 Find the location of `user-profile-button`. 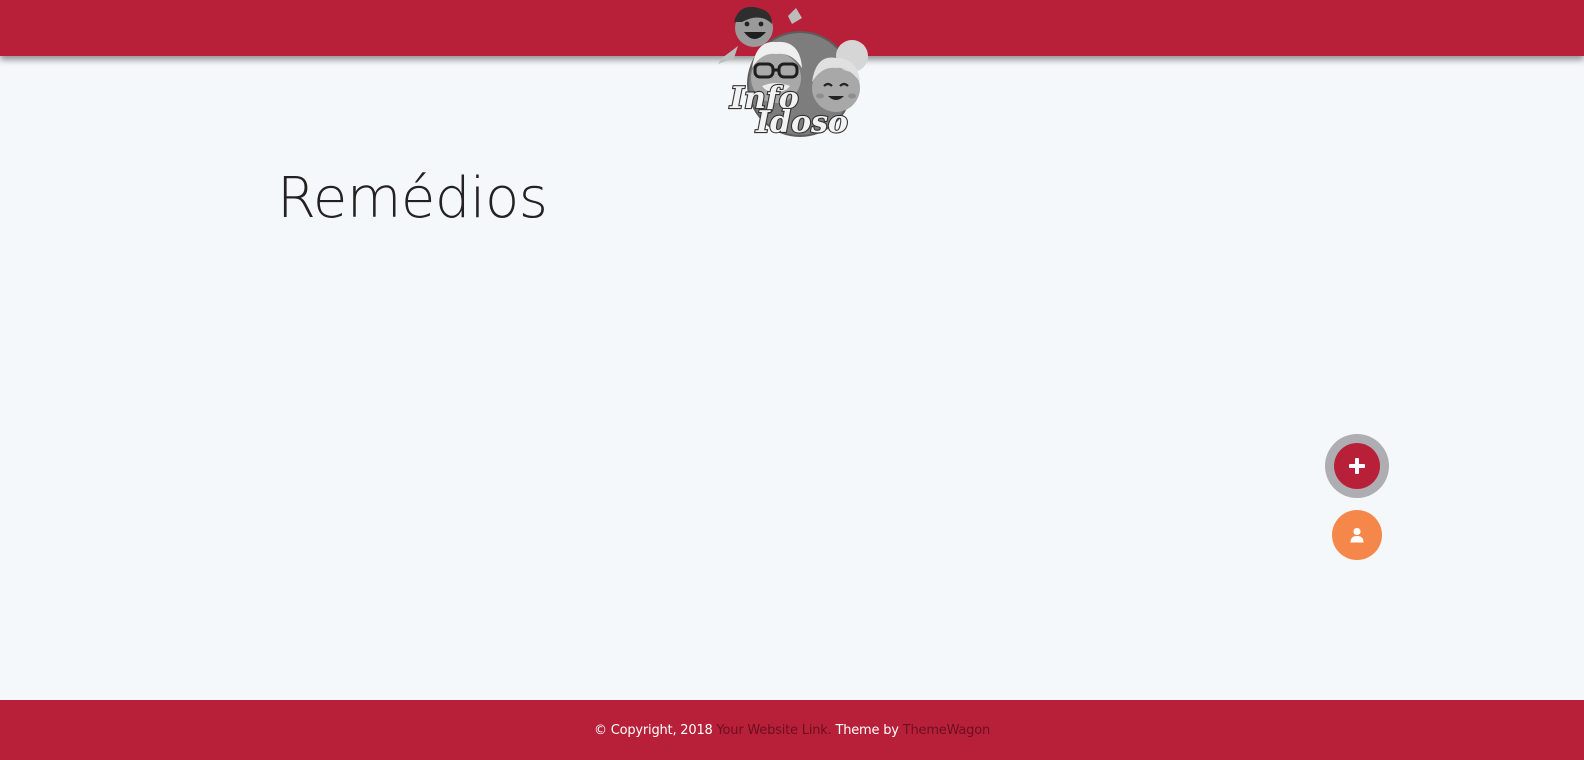

user-profile-button is located at coordinates (1357, 535).